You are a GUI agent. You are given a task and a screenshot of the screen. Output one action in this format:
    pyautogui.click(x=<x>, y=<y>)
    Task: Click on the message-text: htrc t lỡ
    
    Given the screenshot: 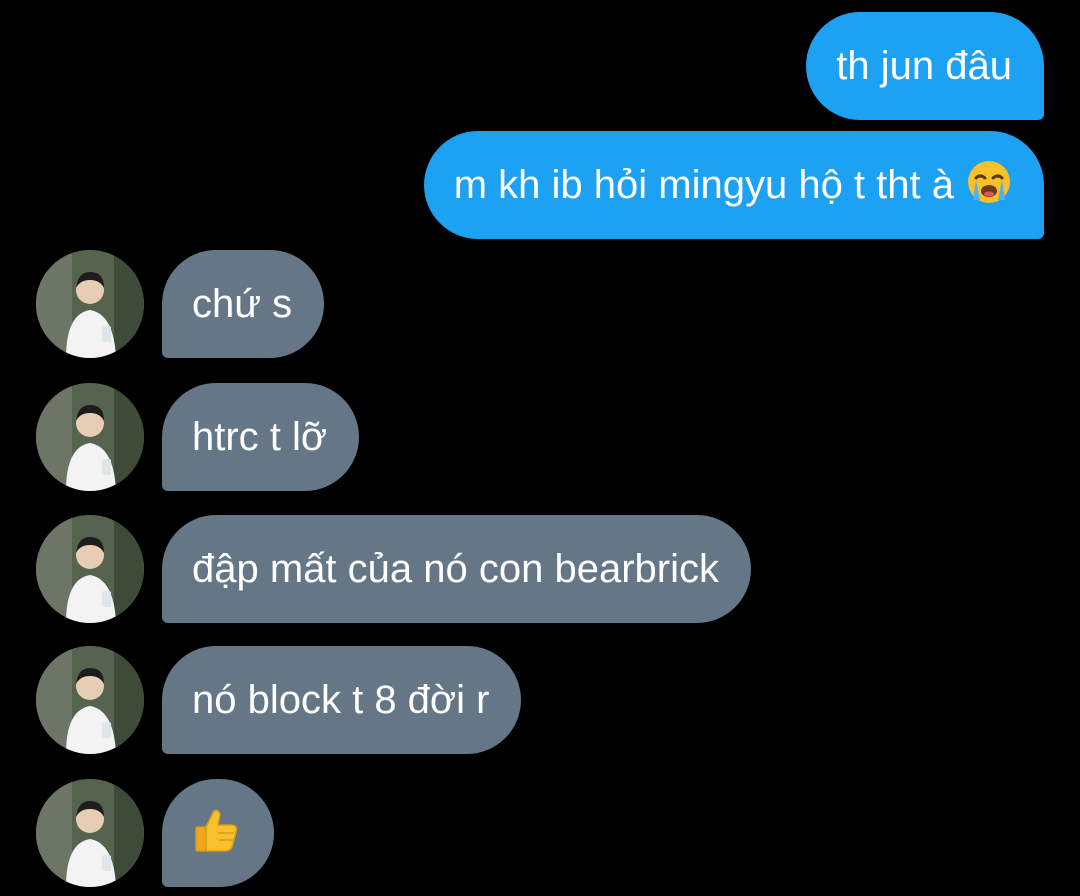 What is the action you would take?
    pyautogui.click(x=260, y=437)
    